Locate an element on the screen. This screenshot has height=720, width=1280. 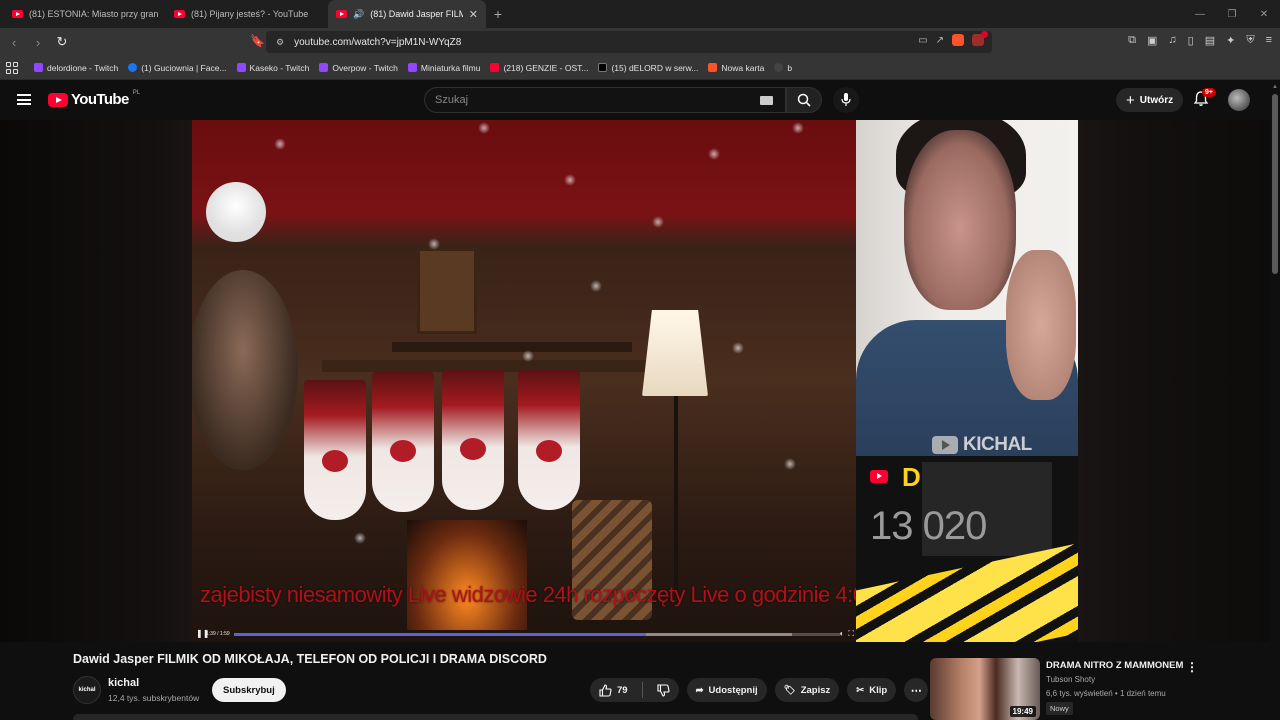
logo-text: YouTube is located at coordinates (100, 99).